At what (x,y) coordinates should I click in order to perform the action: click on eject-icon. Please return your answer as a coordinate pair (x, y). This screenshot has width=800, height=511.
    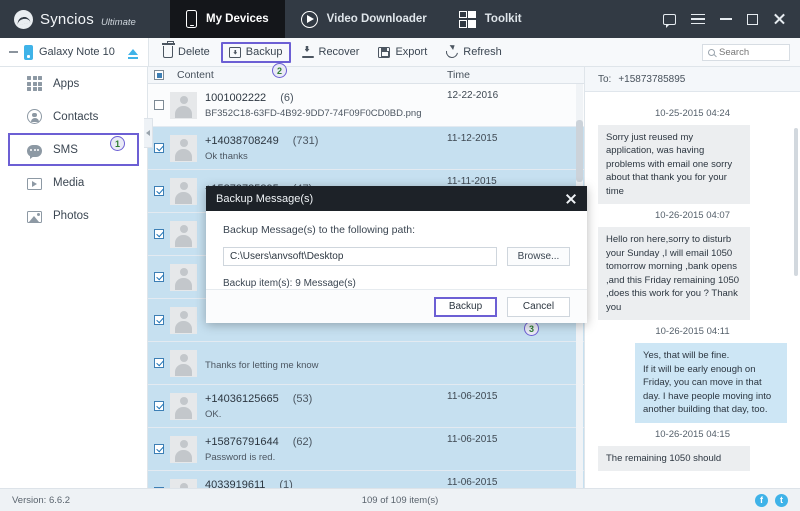
    Looking at the image, I should click on (133, 54).